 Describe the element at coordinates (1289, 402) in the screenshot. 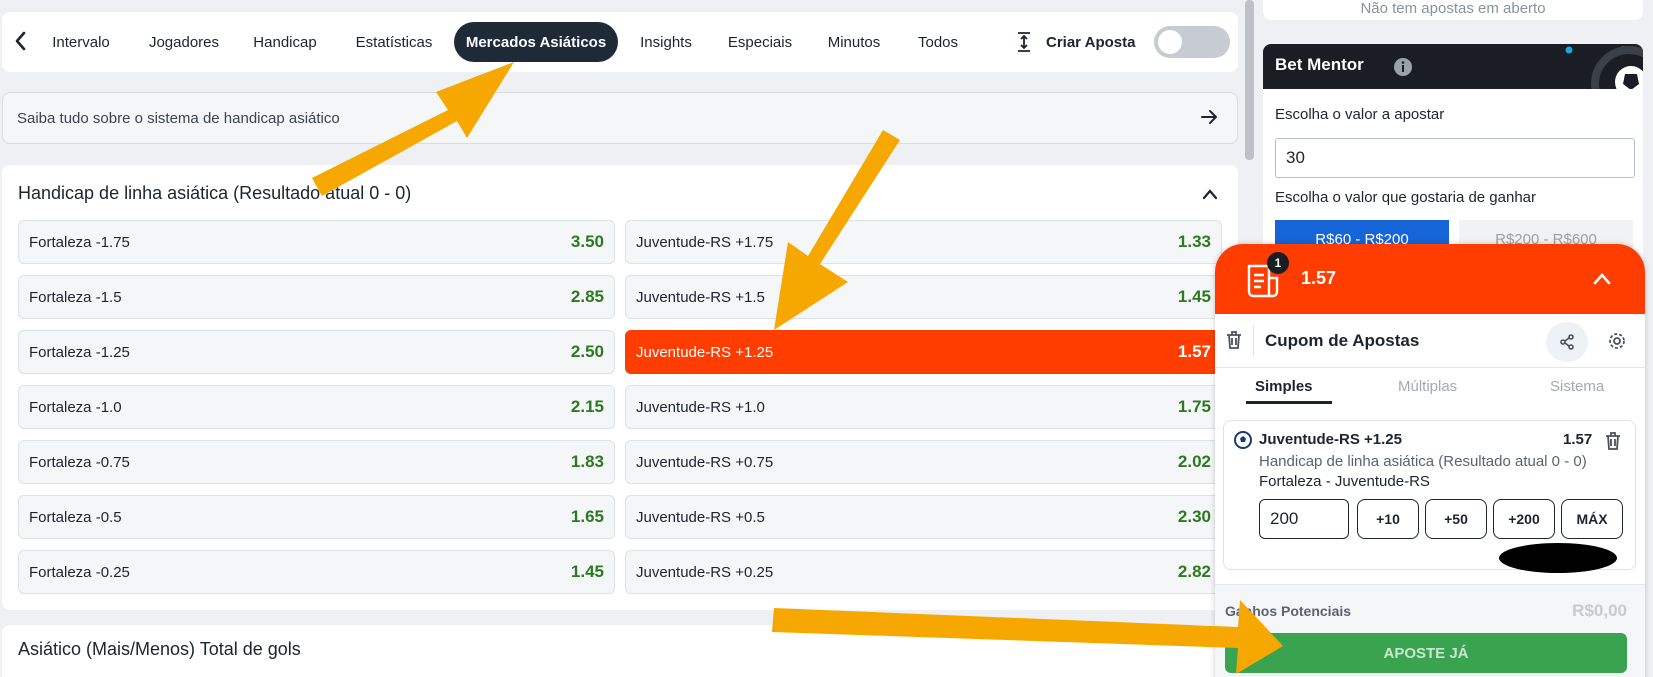

I see `active-tab-indicator` at that location.